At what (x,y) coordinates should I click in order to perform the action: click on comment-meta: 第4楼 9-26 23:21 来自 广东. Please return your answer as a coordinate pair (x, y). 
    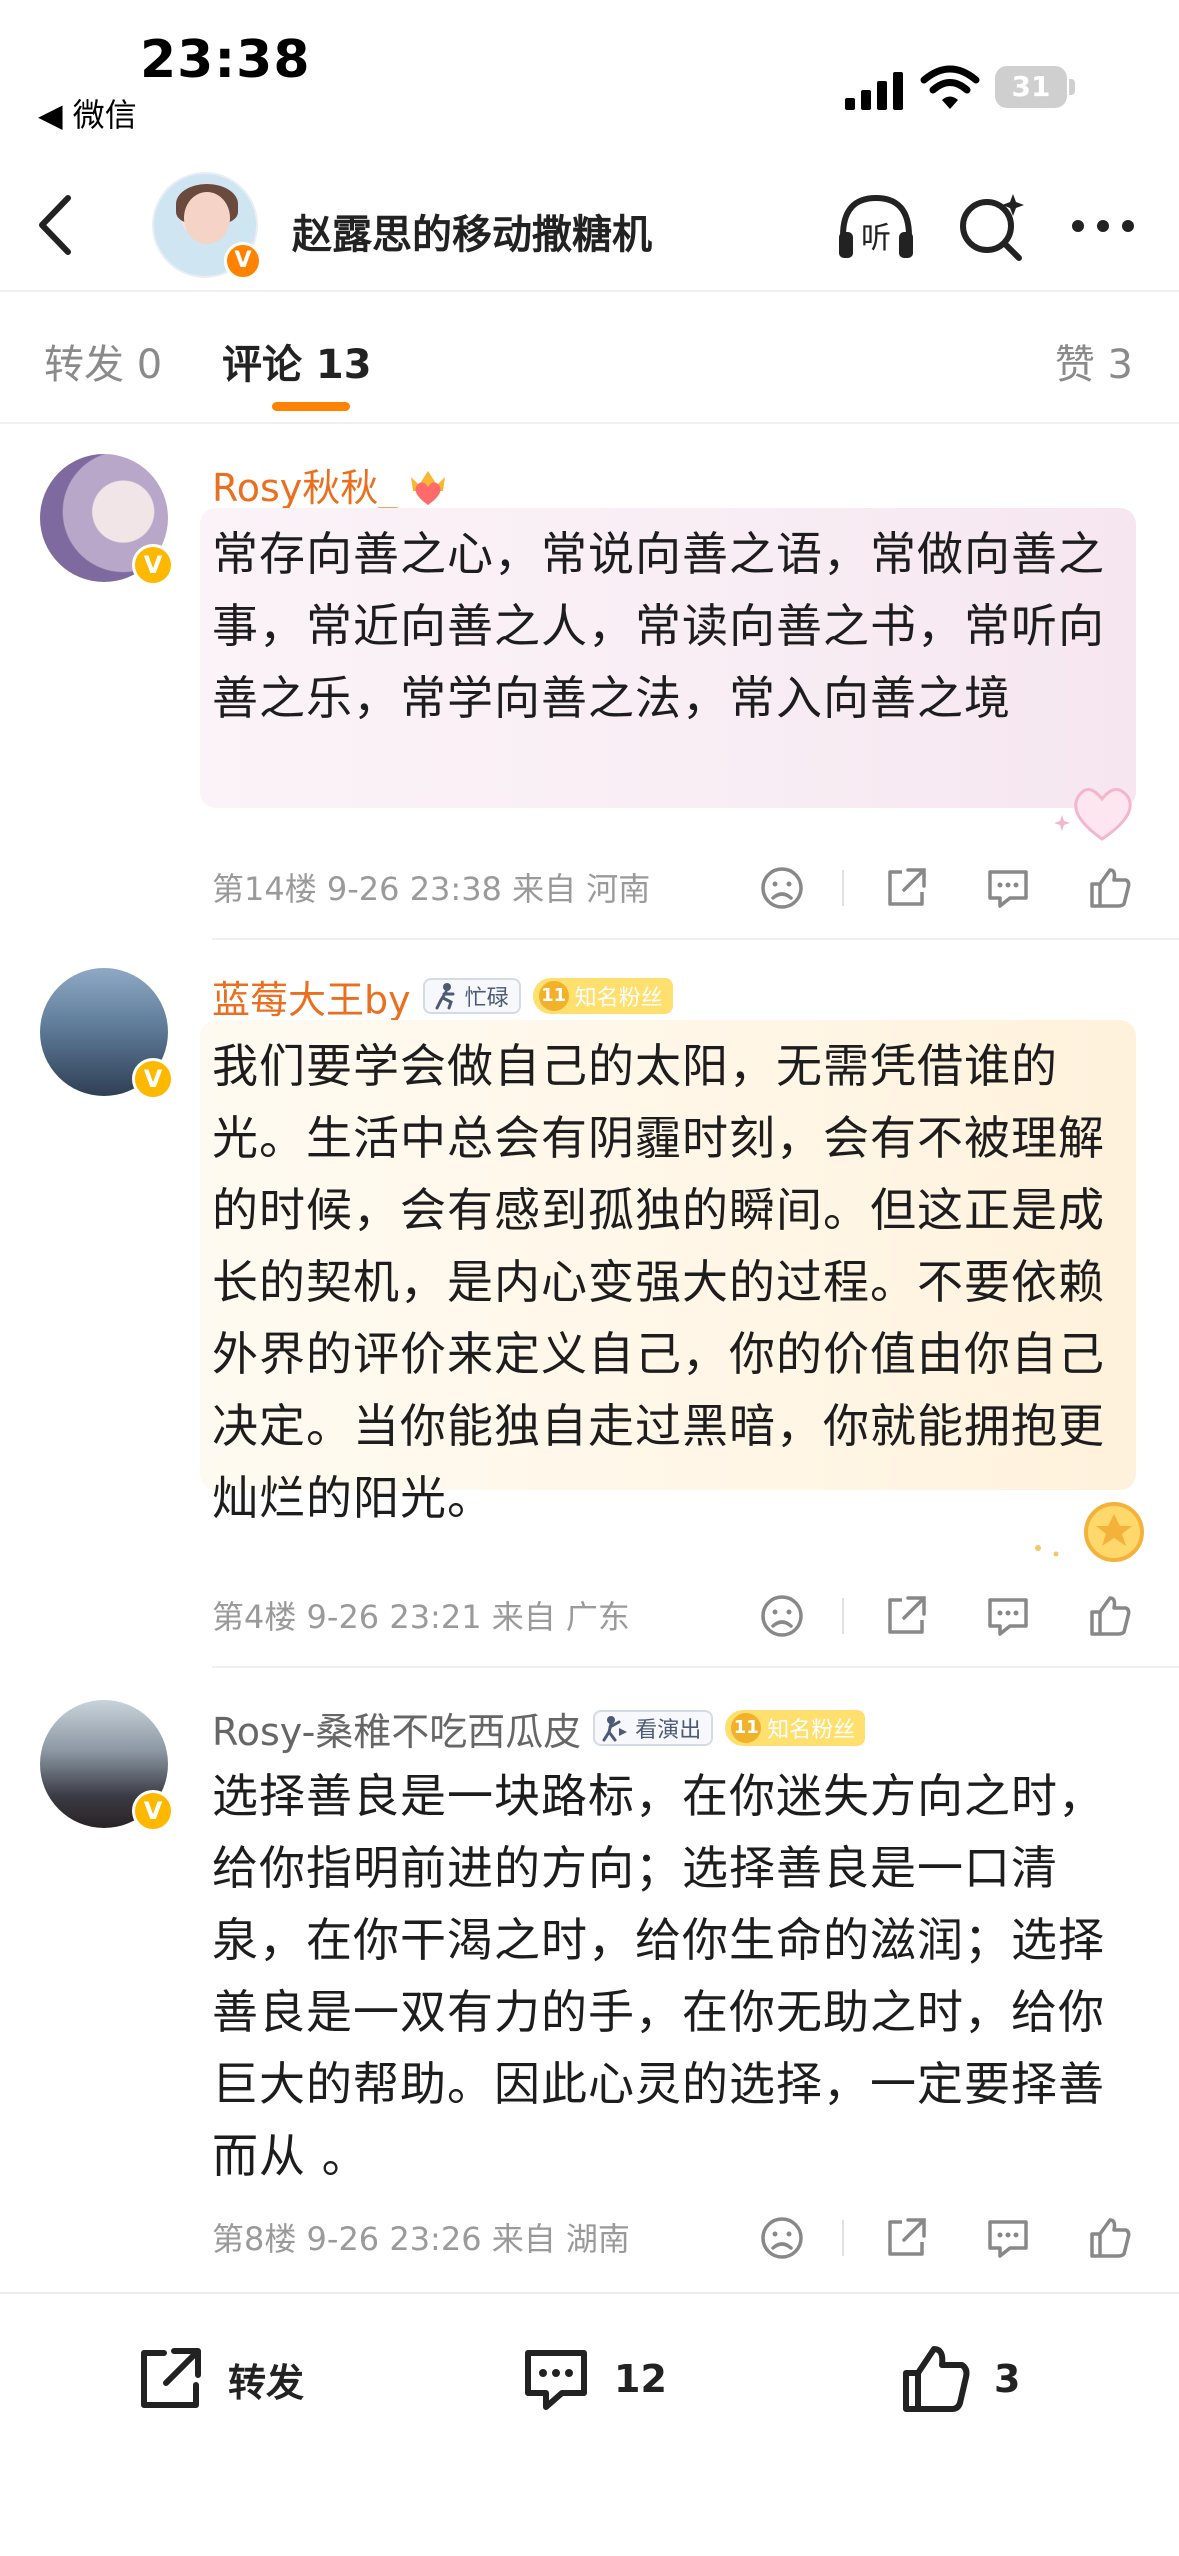
    Looking at the image, I should click on (421, 1617).